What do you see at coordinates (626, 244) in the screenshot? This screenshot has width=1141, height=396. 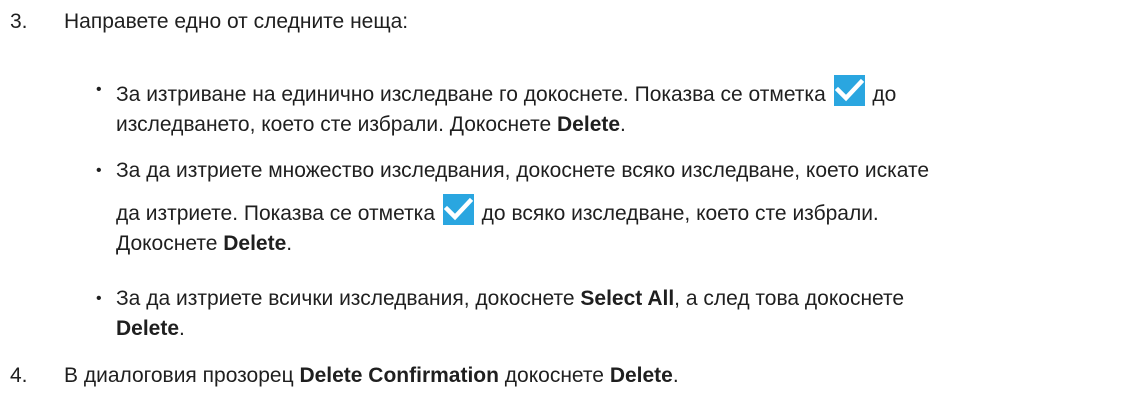 I see `bullet-line: Докоснете Delete.` at bounding box center [626, 244].